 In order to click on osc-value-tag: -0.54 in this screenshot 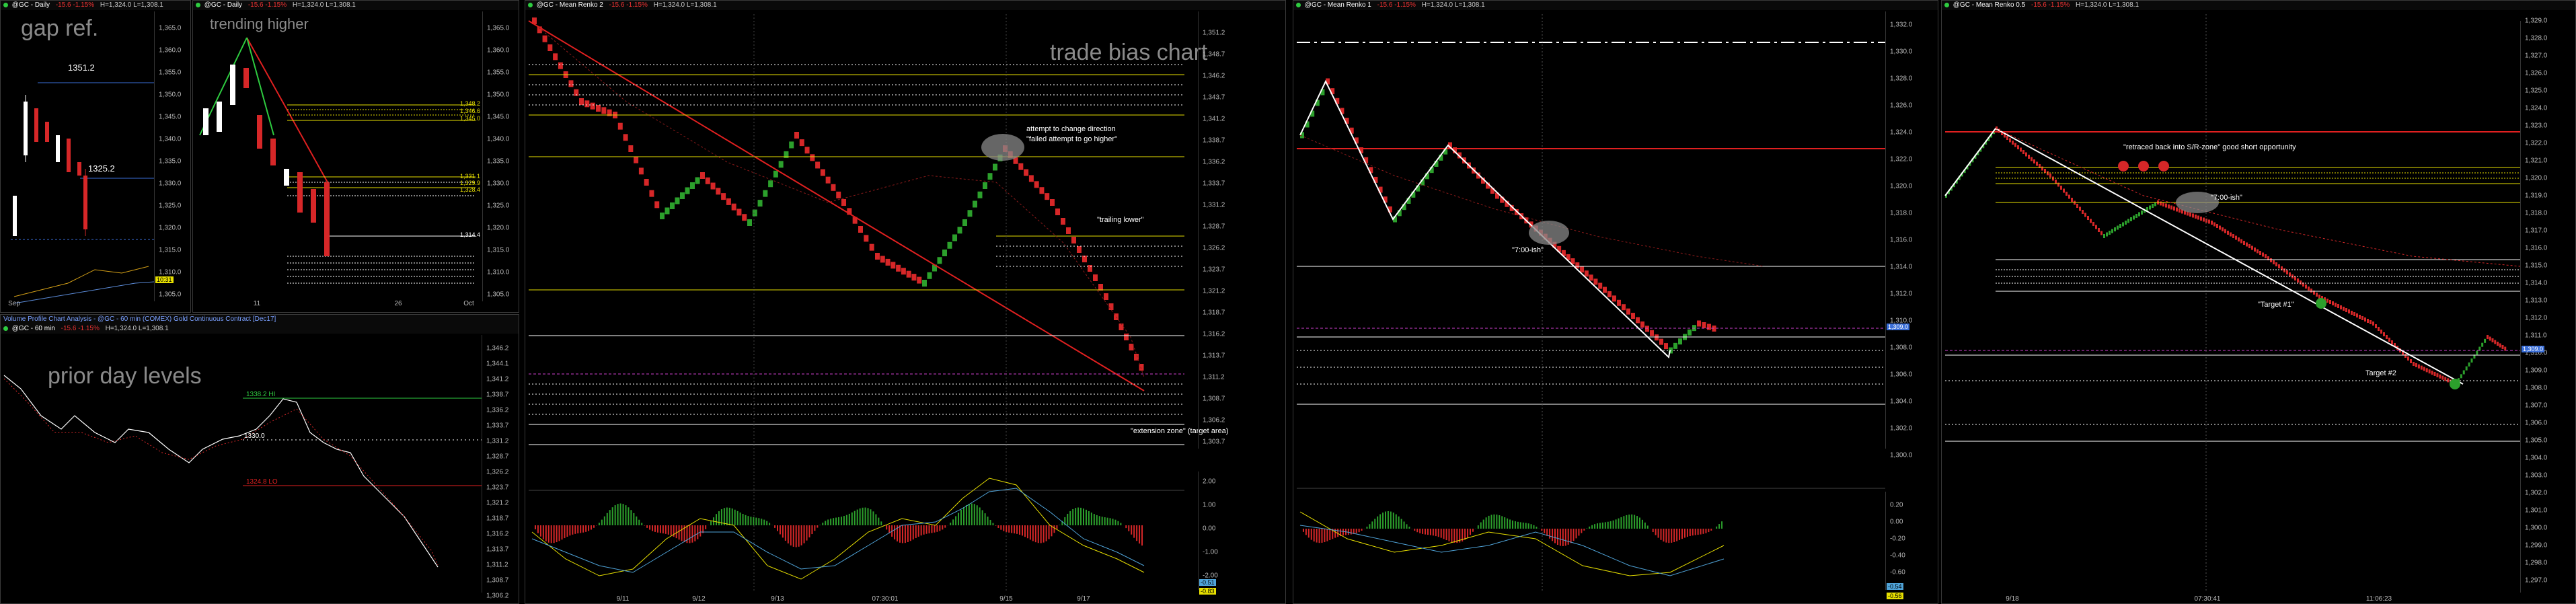, I will do `click(1895, 586)`.